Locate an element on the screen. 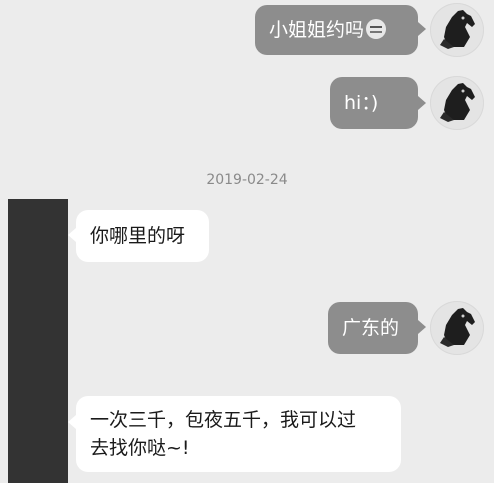  message-text: 小姐姐约吗 is located at coordinates (317, 30).